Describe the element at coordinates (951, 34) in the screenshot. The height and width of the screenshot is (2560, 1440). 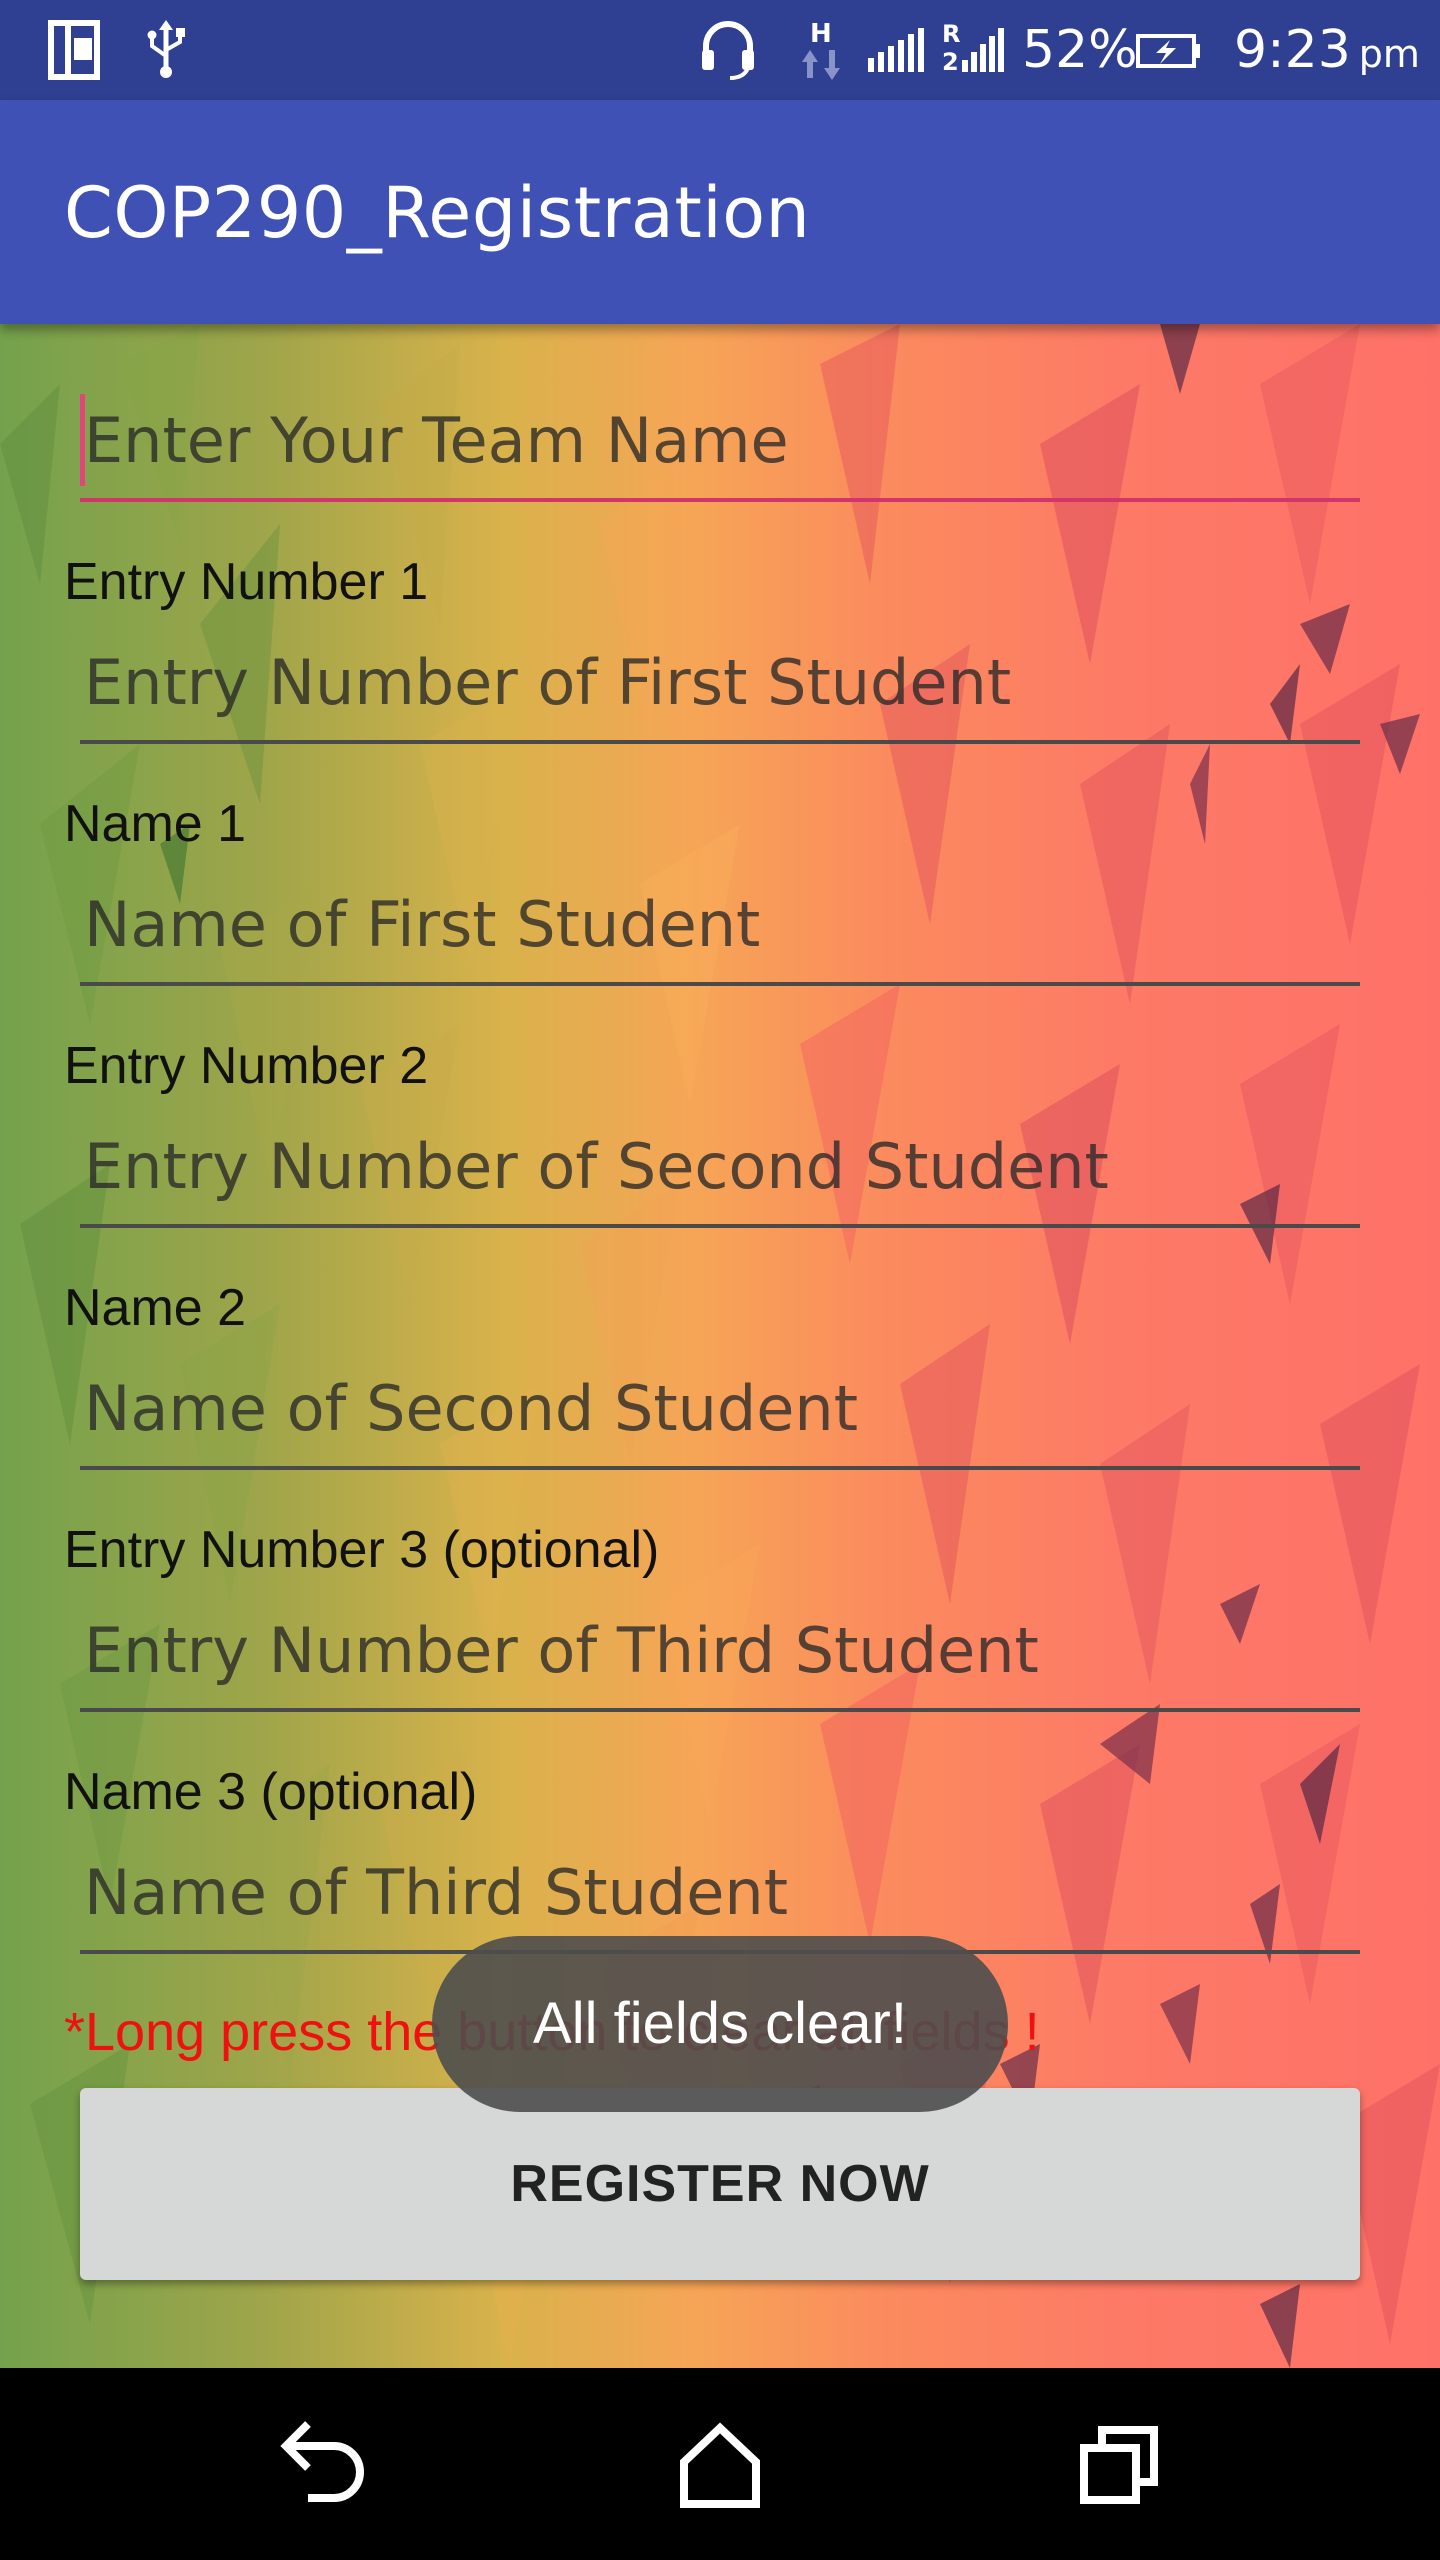
I see `svg-text: R` at that location.